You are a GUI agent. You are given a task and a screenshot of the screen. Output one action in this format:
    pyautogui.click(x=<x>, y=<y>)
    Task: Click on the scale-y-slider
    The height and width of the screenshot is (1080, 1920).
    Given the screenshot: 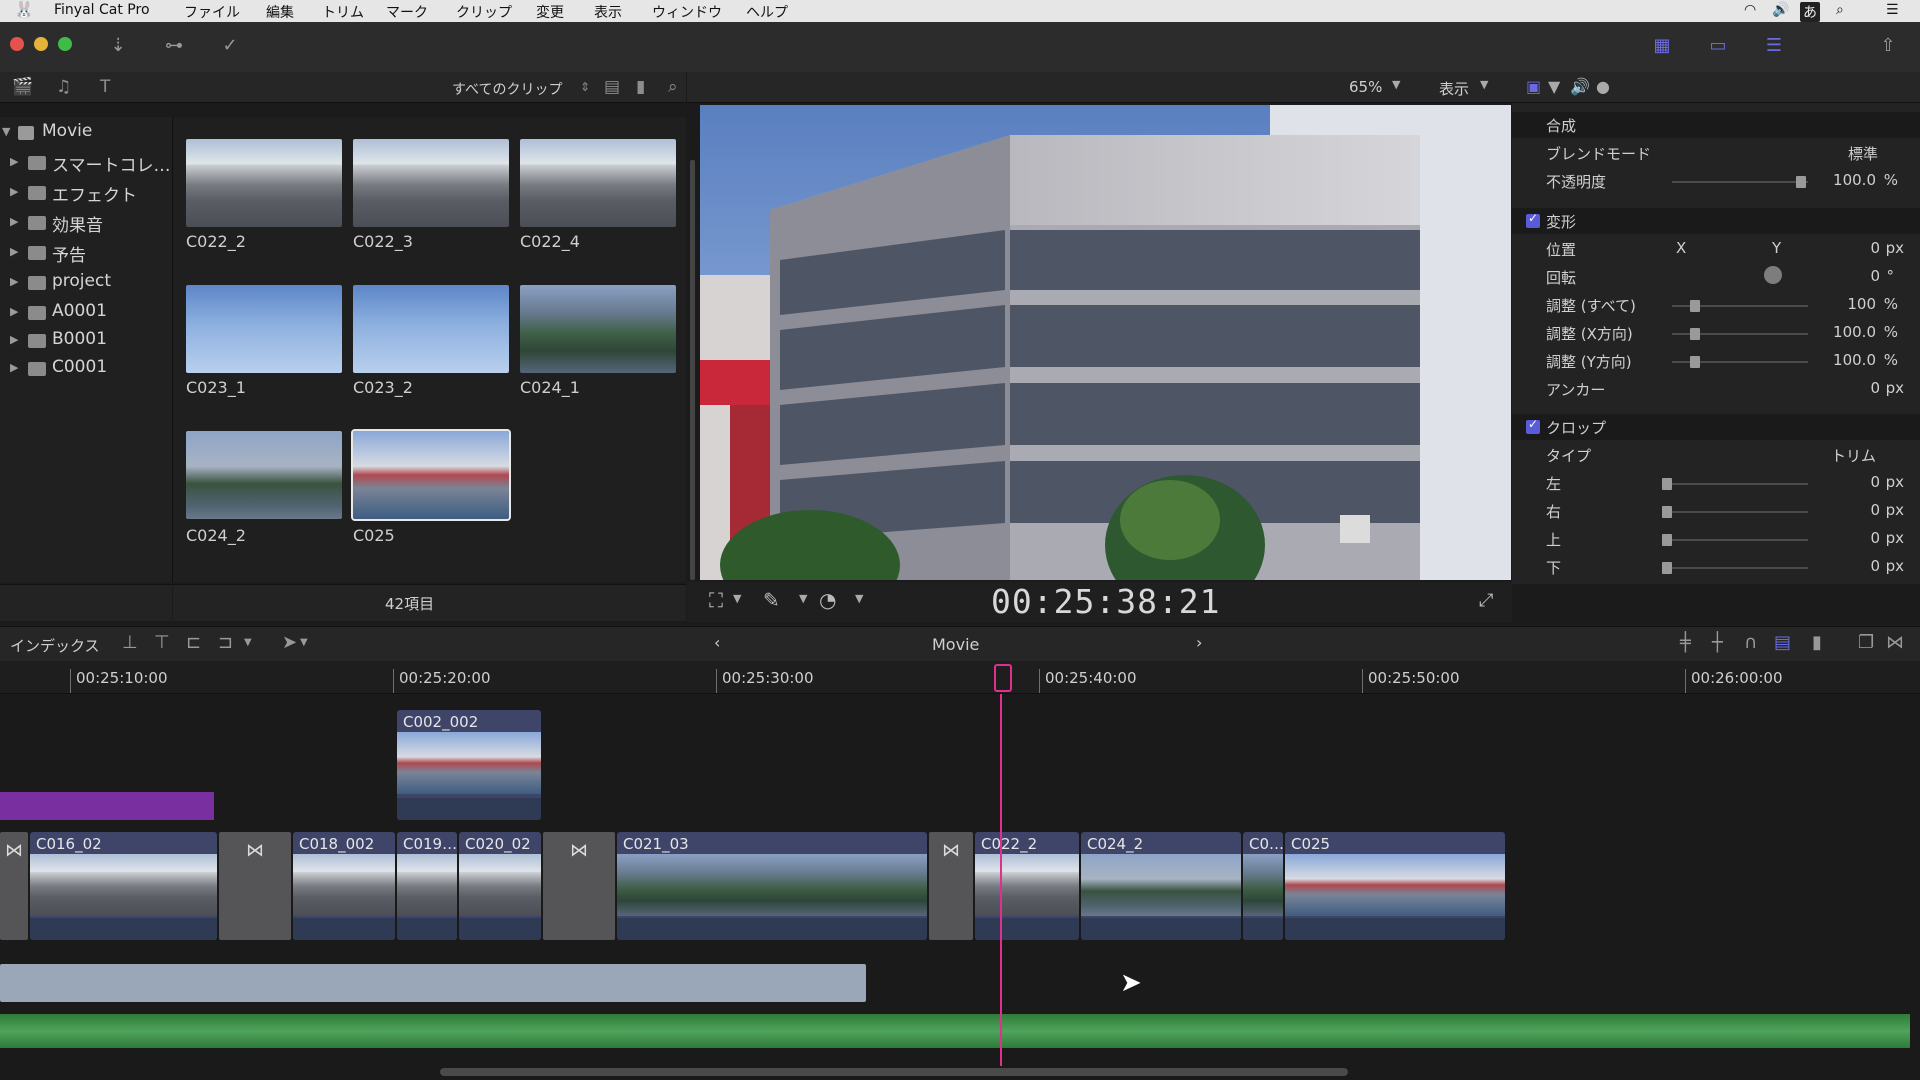 What is the action you would take?
    pyautogui.click(x=1740, y=362)
    